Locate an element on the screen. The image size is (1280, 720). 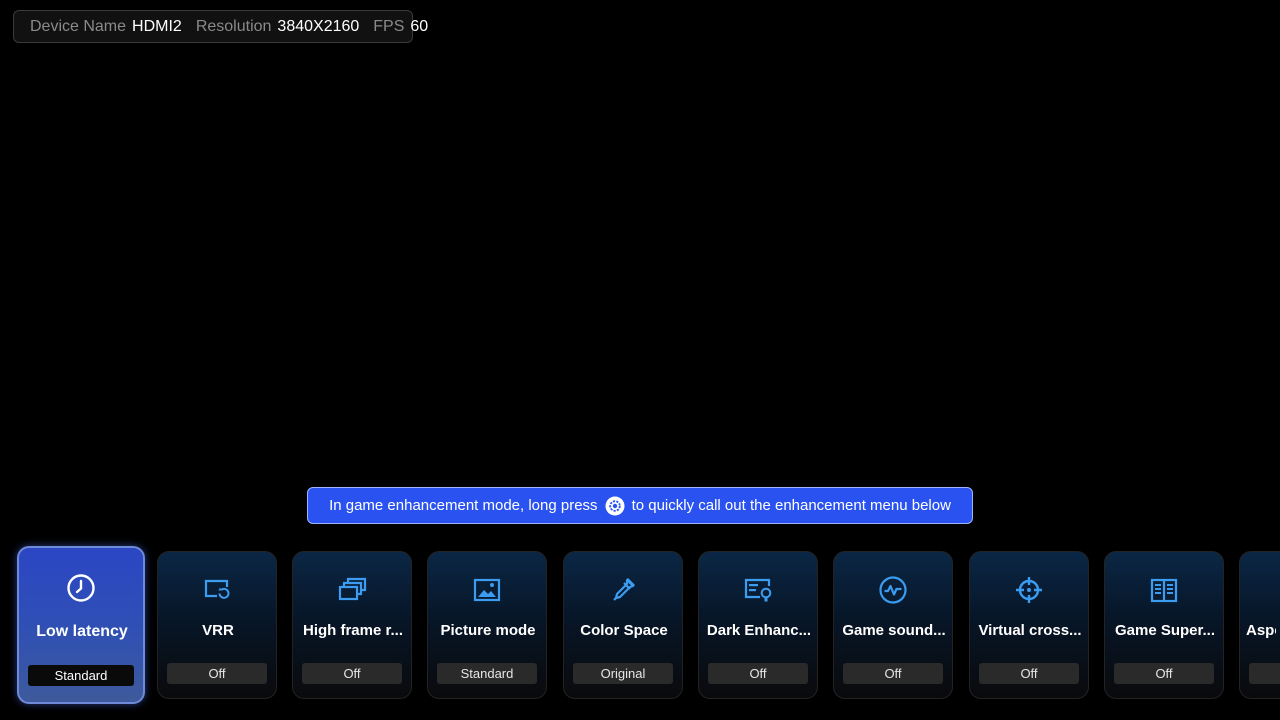
eyedropper-icon is located at coordinates (623, 590).